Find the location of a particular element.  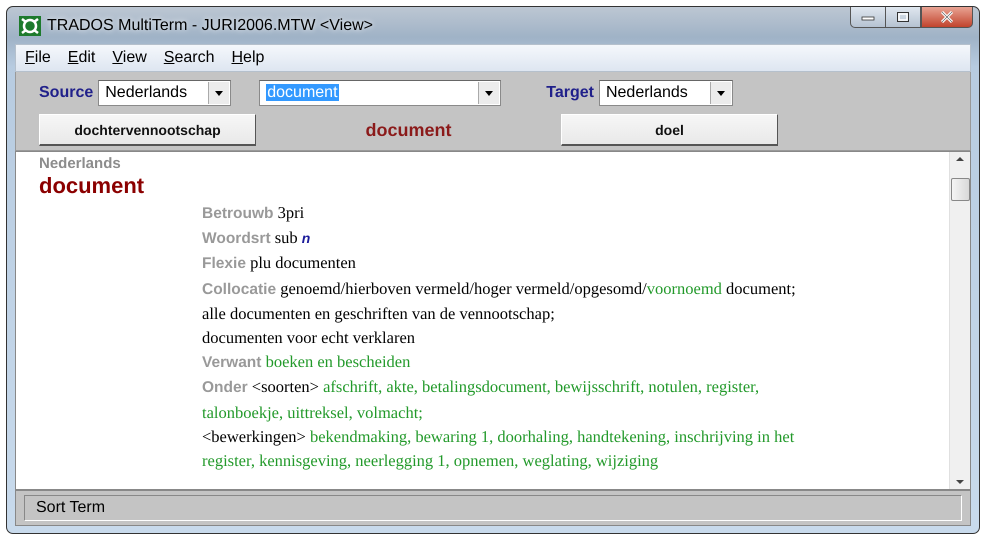

cross-reference-link: voornoemd is located at coordinates (684, 288).